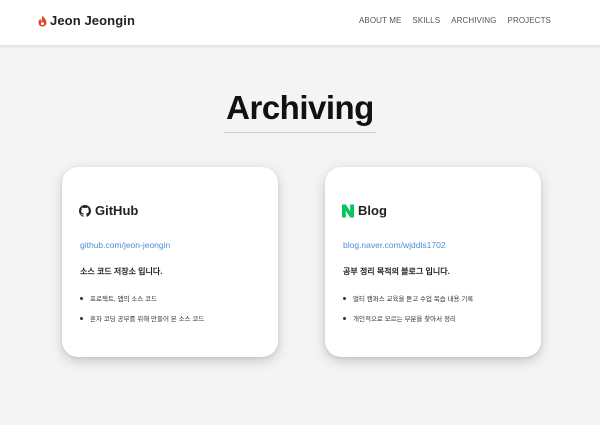  Describe the element at coordinates (413, 299) in the screenshot. I see `list-item-text: 멀티 캠퍼스 교육을 듣고 수업 복습 내용 기록` at that location.